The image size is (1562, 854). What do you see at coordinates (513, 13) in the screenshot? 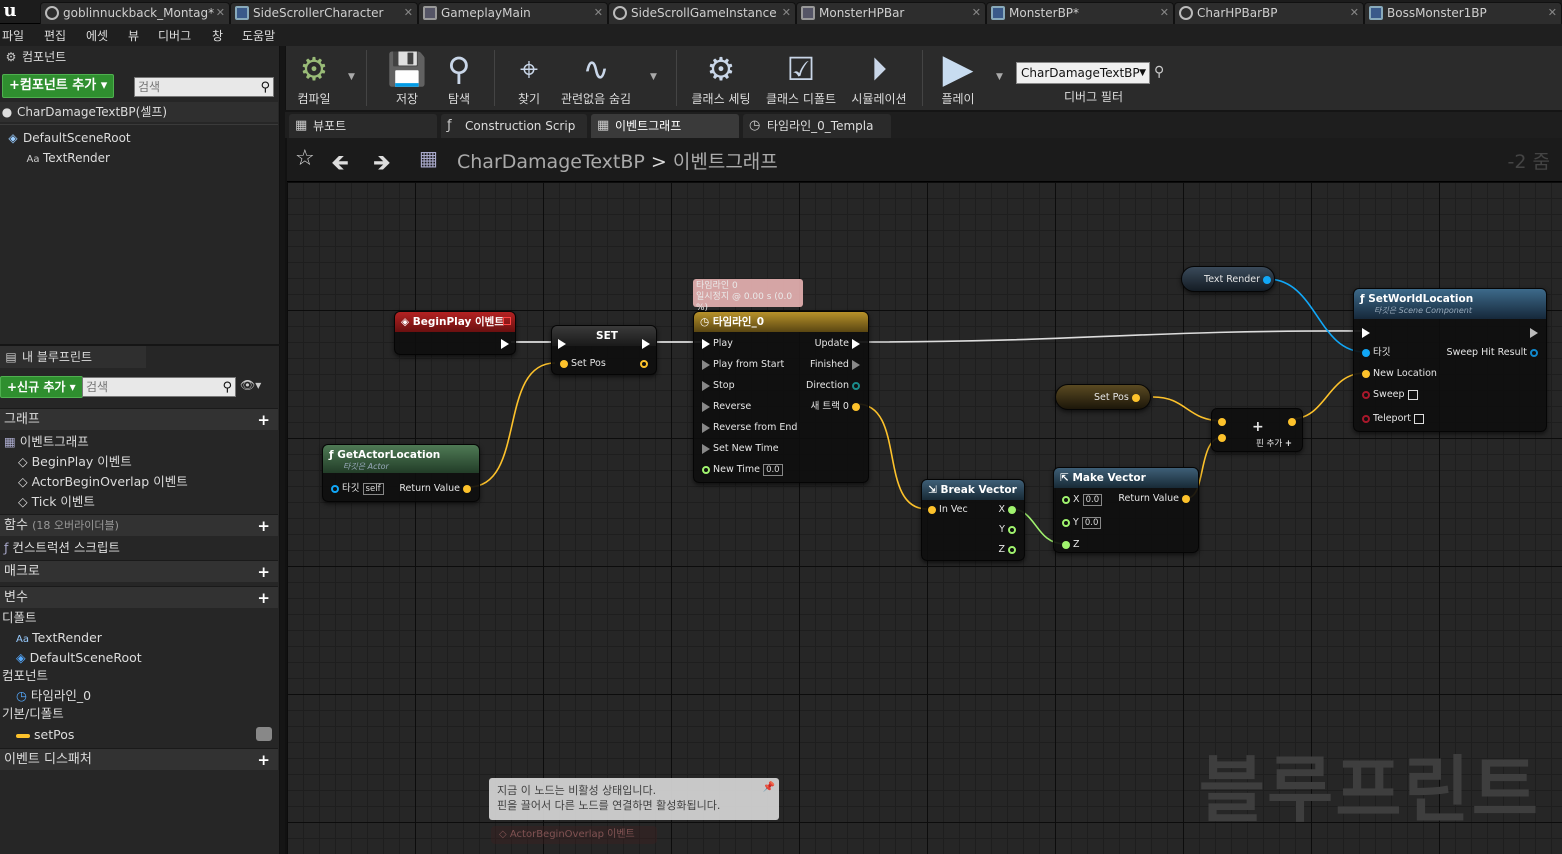
I see `tab-gameplay-main: GameplayMain ✕` at bounding box center [513, 13].